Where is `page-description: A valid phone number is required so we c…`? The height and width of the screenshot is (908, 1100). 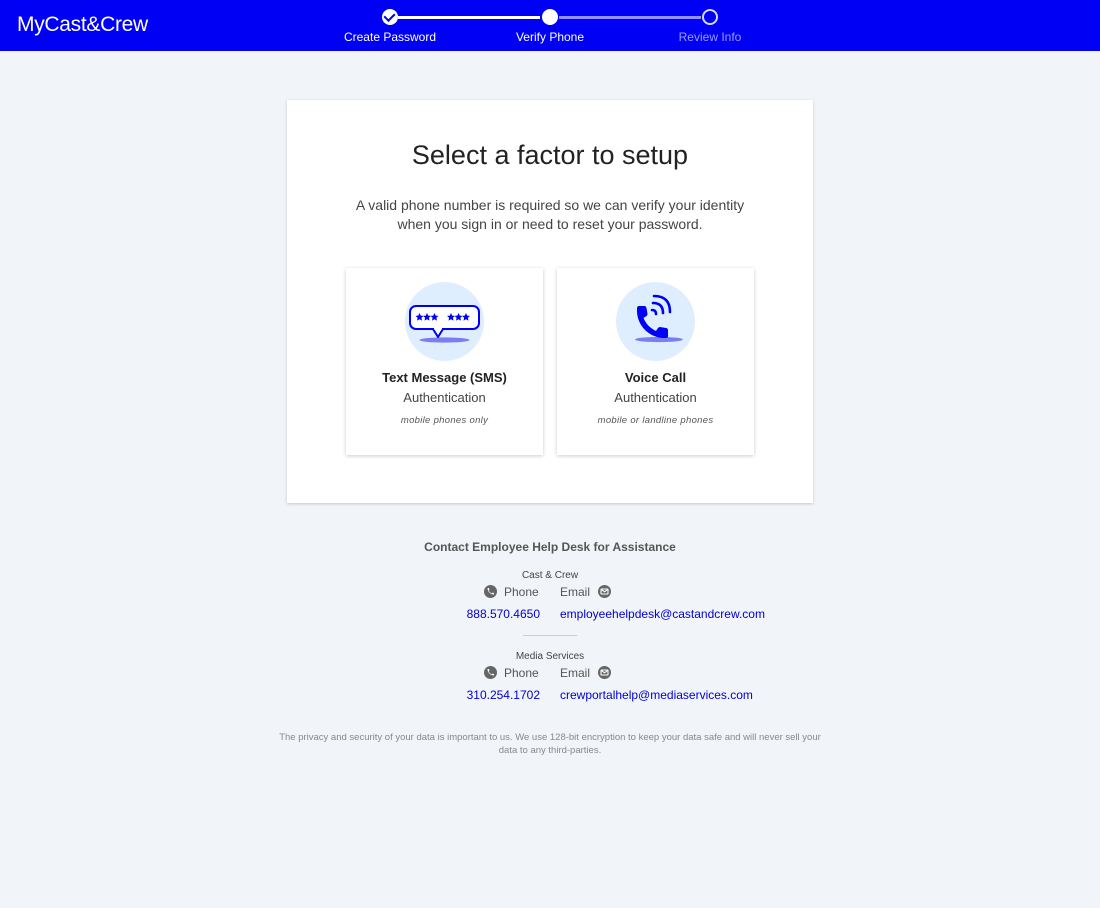
page-description: A valid phone number is required so we c… is located at coordinates (550, 214).